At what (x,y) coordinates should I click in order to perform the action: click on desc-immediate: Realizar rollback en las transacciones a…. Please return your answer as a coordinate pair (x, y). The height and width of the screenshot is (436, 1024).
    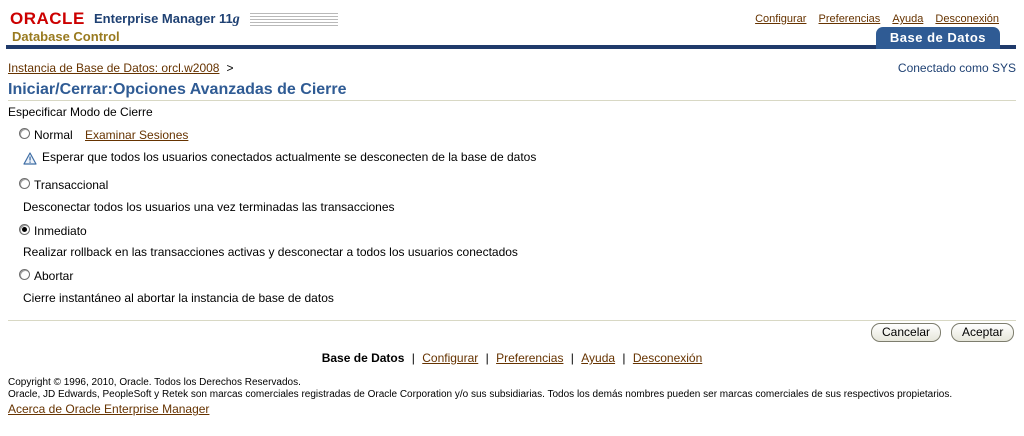
    Looking at the image, I should click on (270, 252).